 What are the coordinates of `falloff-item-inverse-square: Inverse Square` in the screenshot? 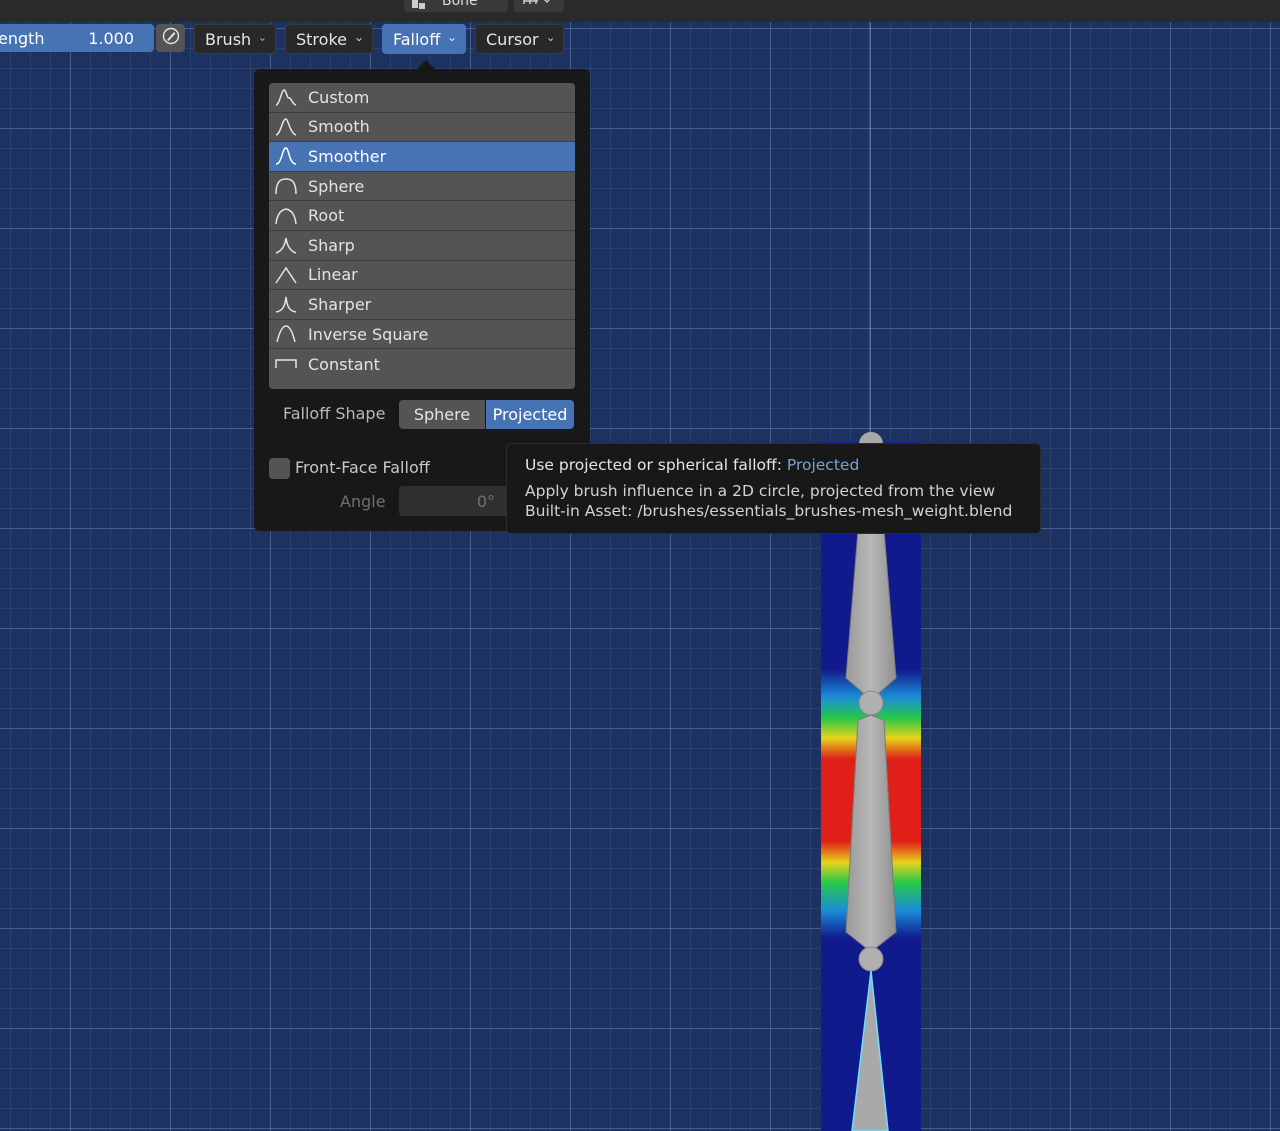 It's located at (422, 335).